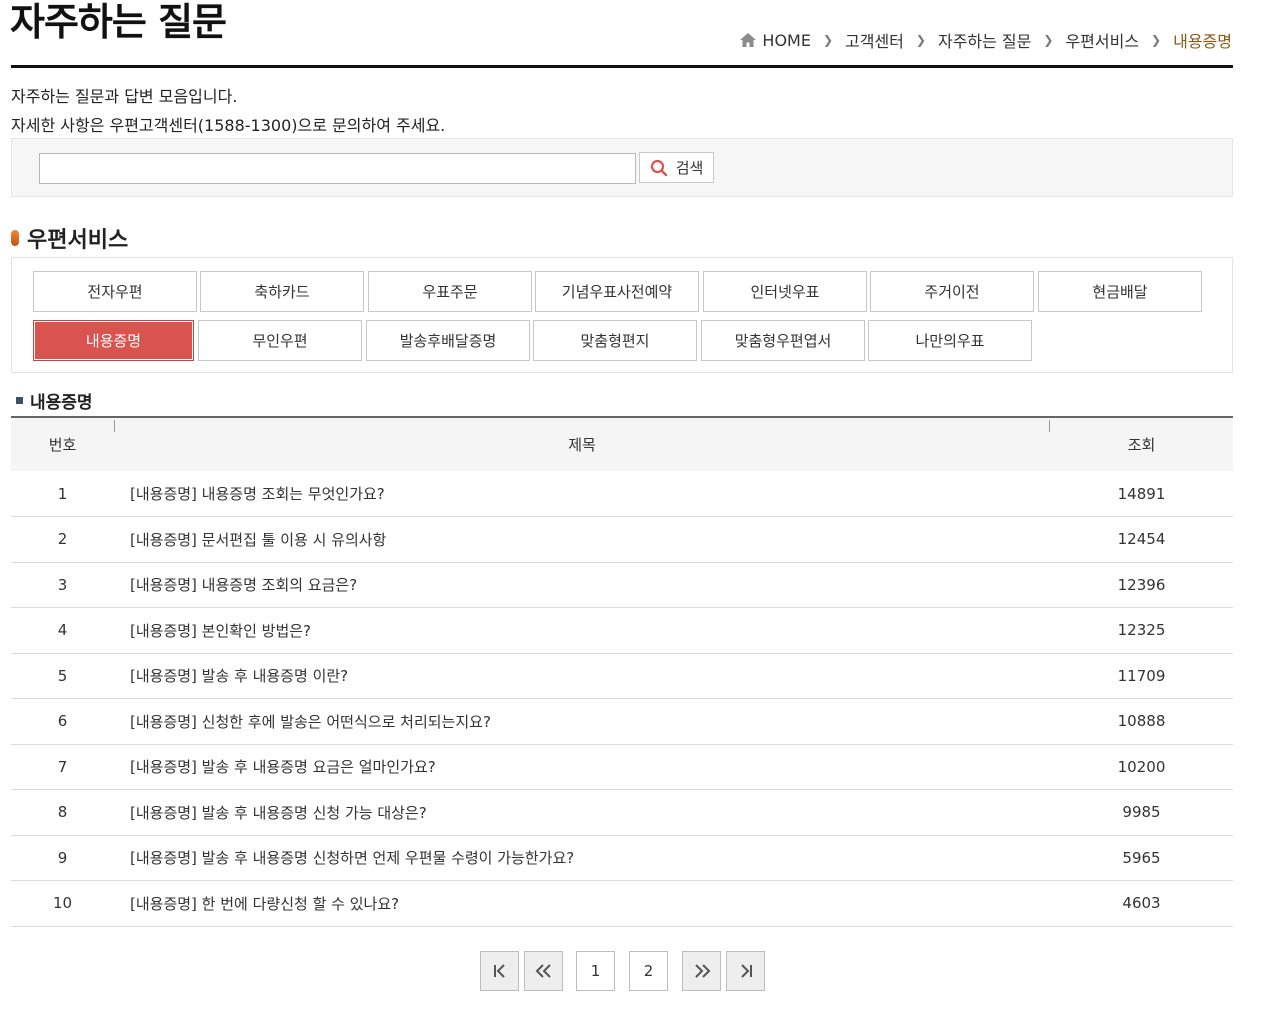  What do you see at coordinates (582, 858) in the screenshot?
I see `row-title-link: [내용증명] 발송 후 내용증명 신청하면 언제 우편물 수령이 가능한가요?` at bounding box center [582, 858].